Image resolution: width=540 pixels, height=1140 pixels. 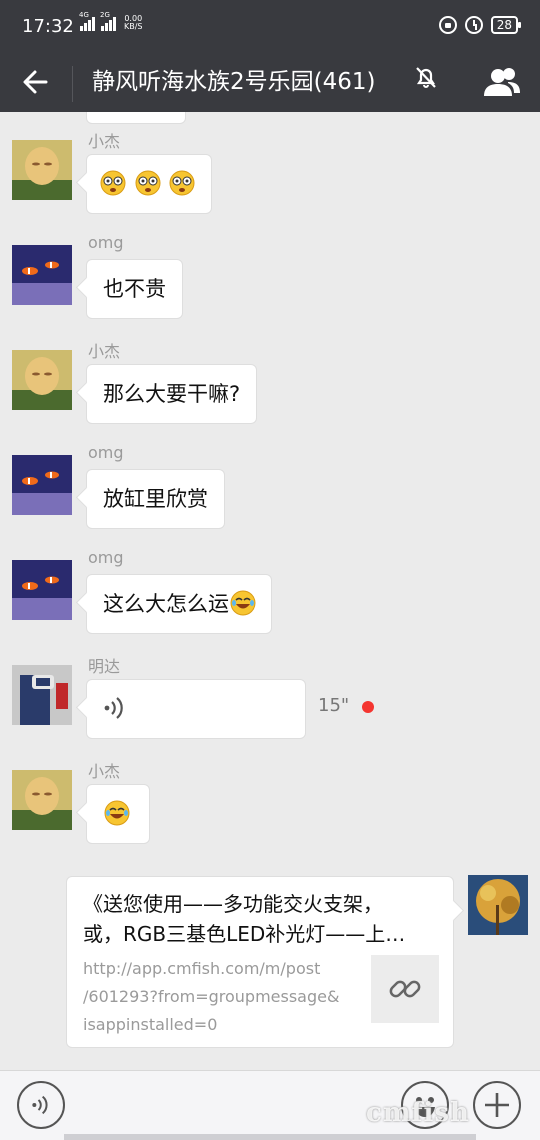 What do you see at coordinates (368, 707) in the screenshot?
I see `unread-dot` at bounding box center [368, 707].